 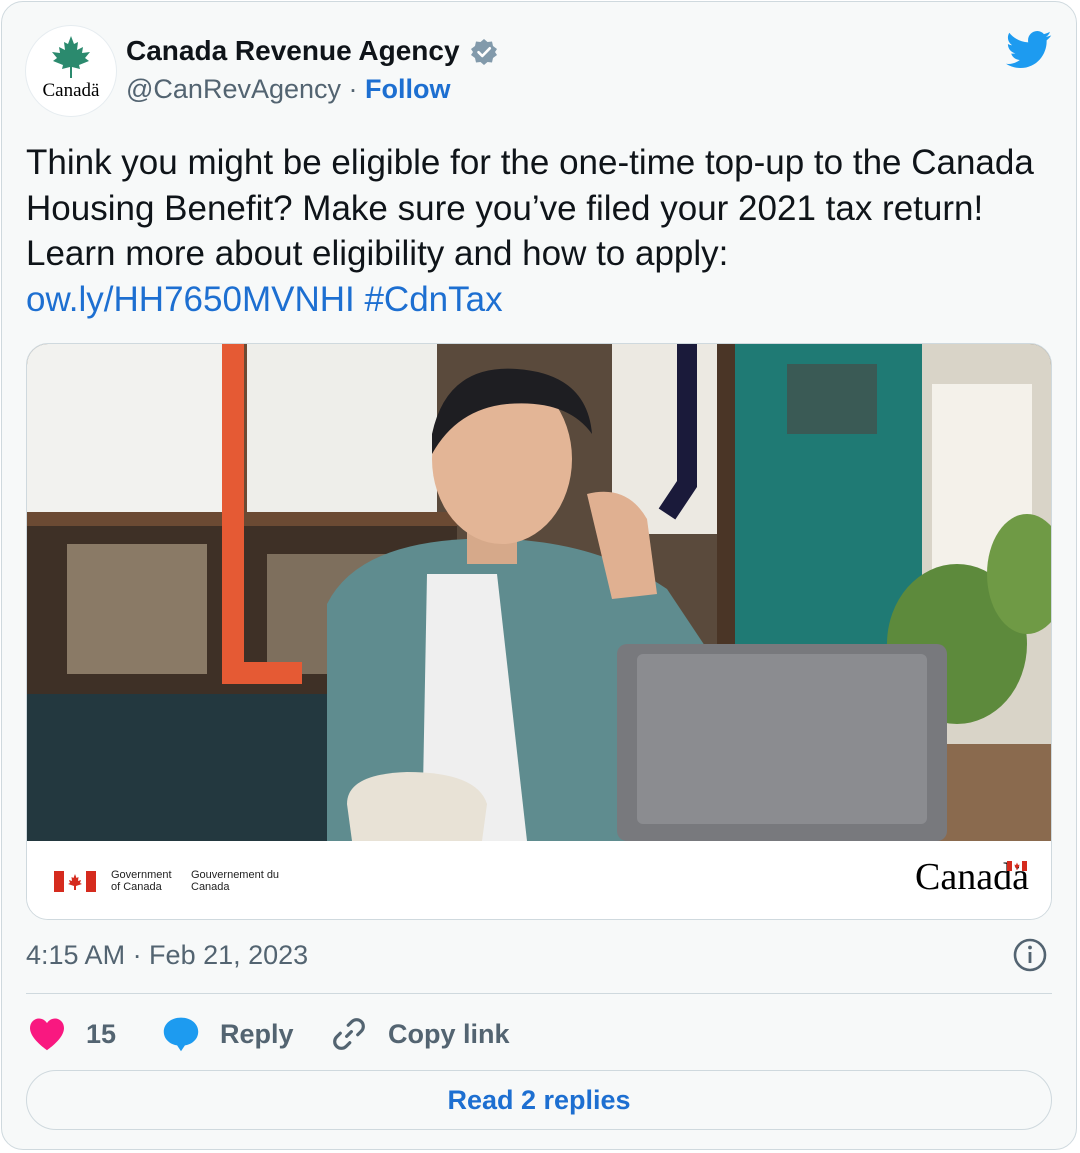 I want to click on copy-link-label: Copy link, so click(x=449, y=1033).